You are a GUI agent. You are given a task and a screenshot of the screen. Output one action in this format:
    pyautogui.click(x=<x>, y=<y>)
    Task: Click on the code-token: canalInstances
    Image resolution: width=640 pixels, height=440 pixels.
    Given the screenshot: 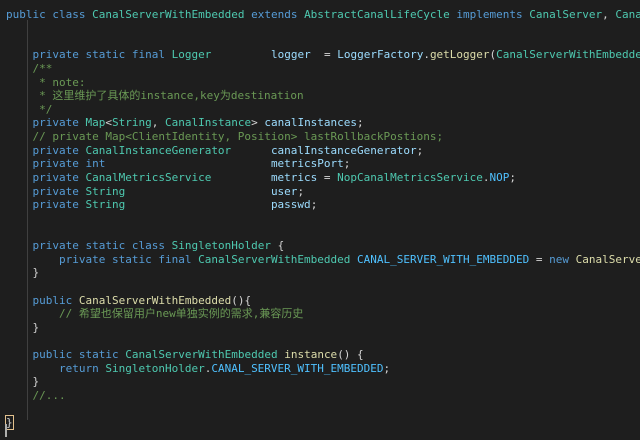 What is the action you would take?
    pyautogui.click(x=311, y=123)
    